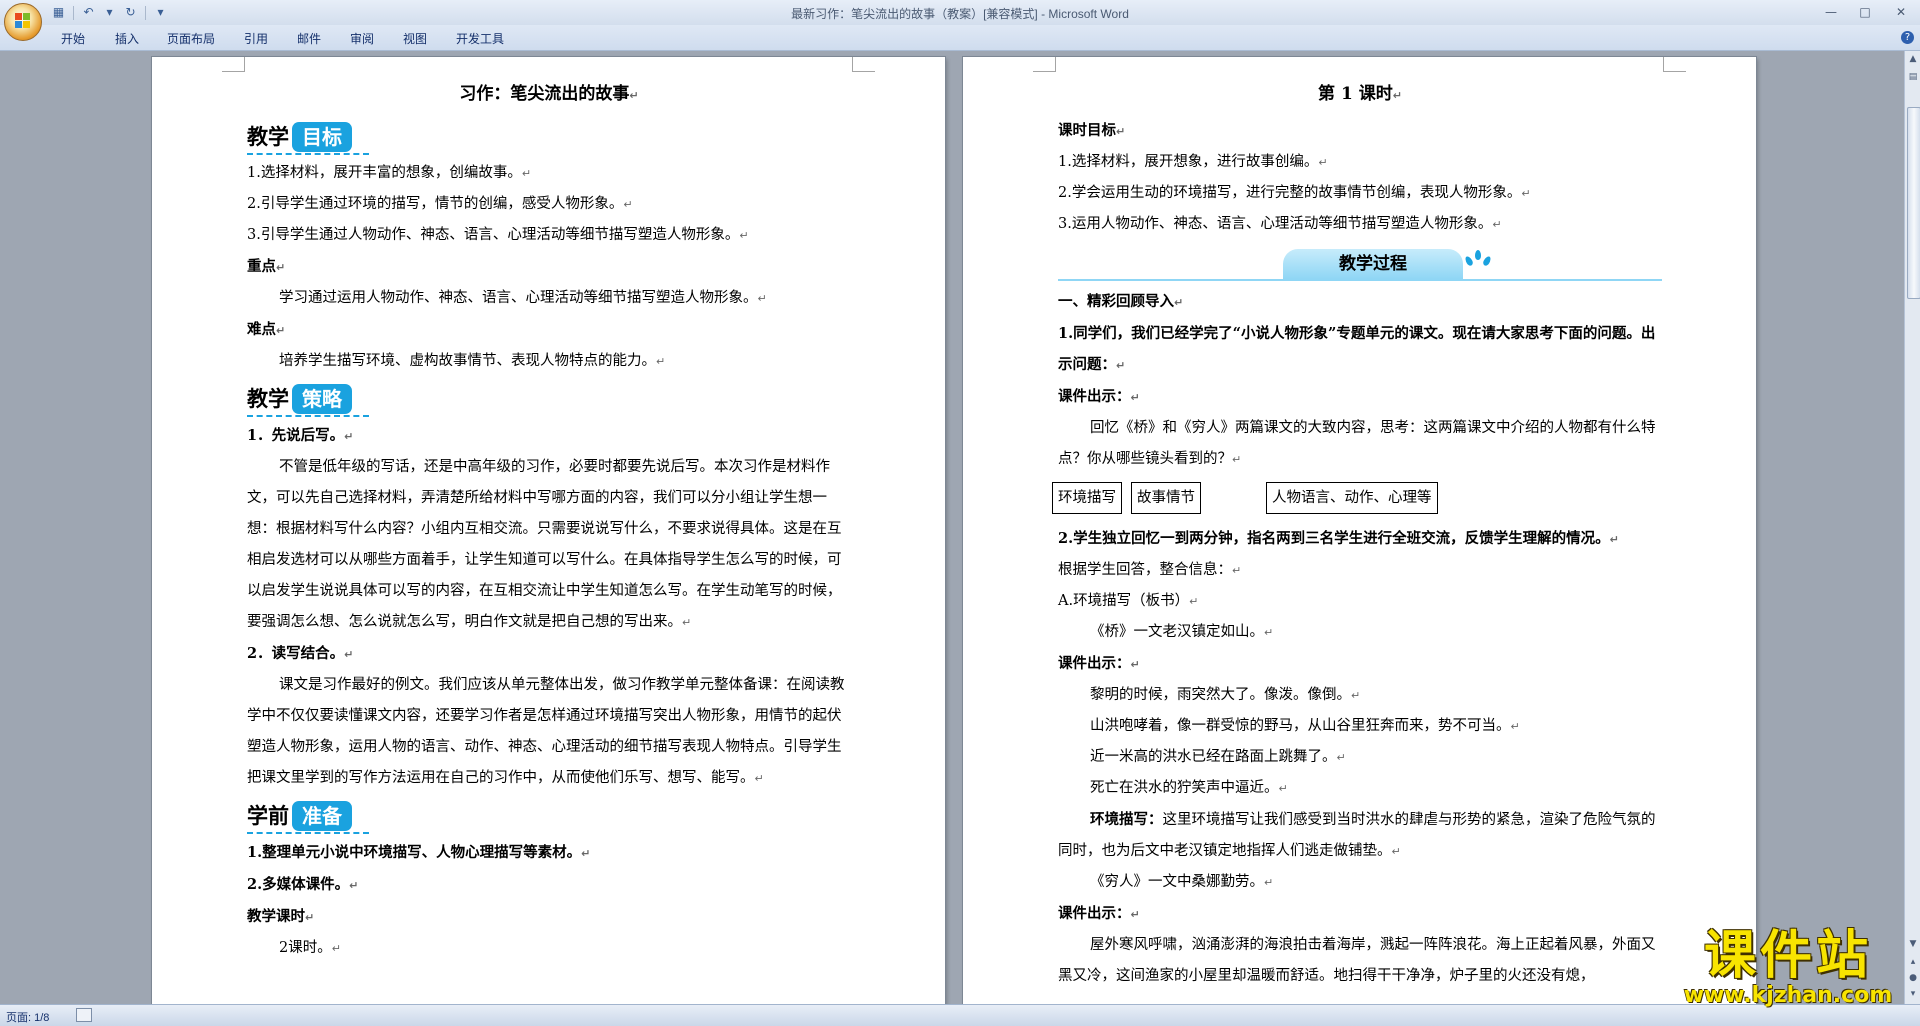 Image resolution: width=1920 pixels, height=1026 pixels. I want to click on section-header-goals: 教学 目标, so click(549, 137).